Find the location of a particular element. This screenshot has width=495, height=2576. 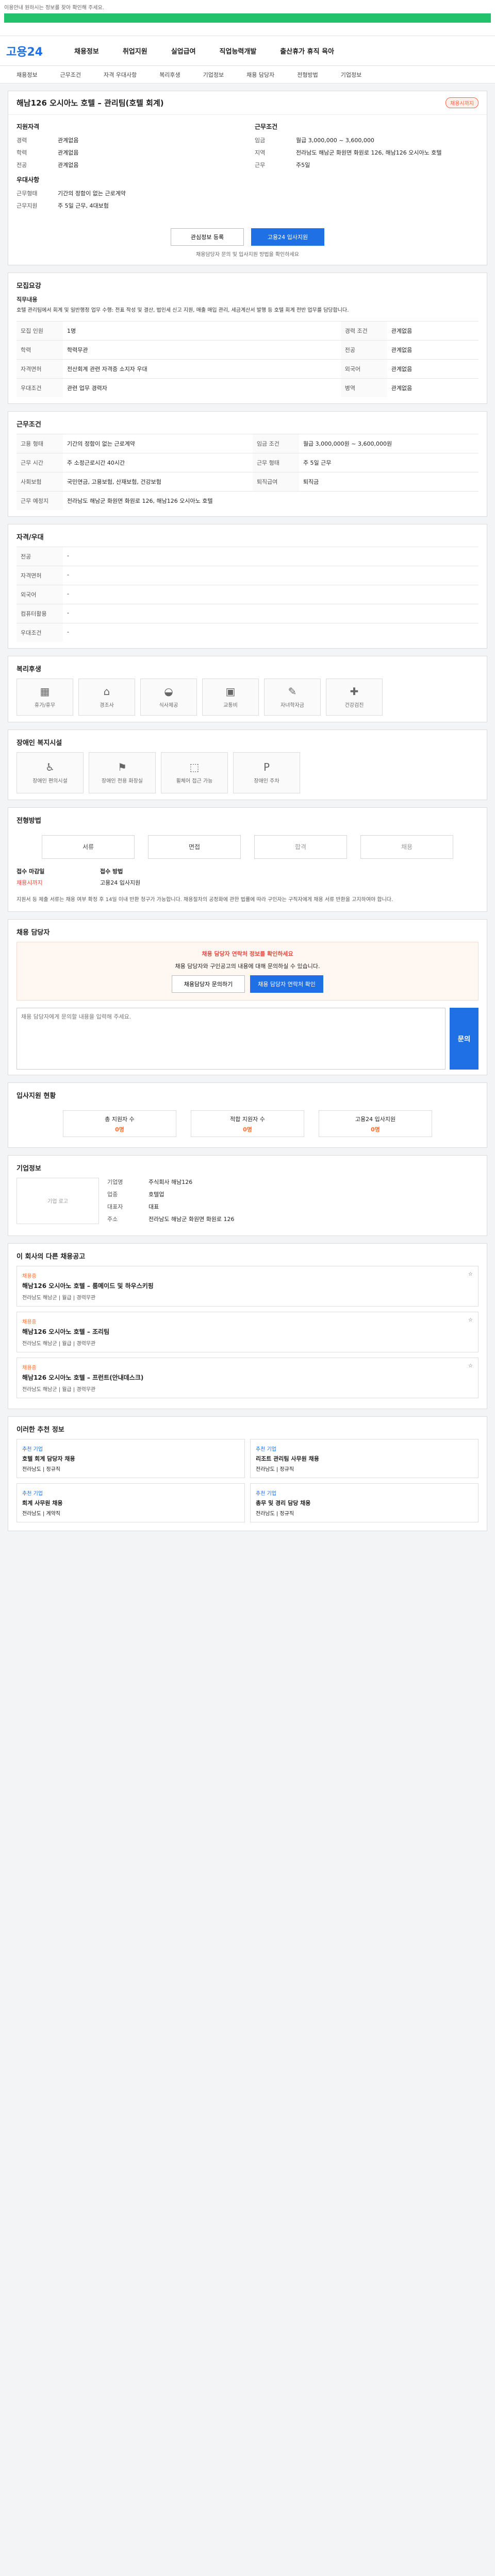

deadline-title: 접수 마감일 is located at coordinates (31, 871).